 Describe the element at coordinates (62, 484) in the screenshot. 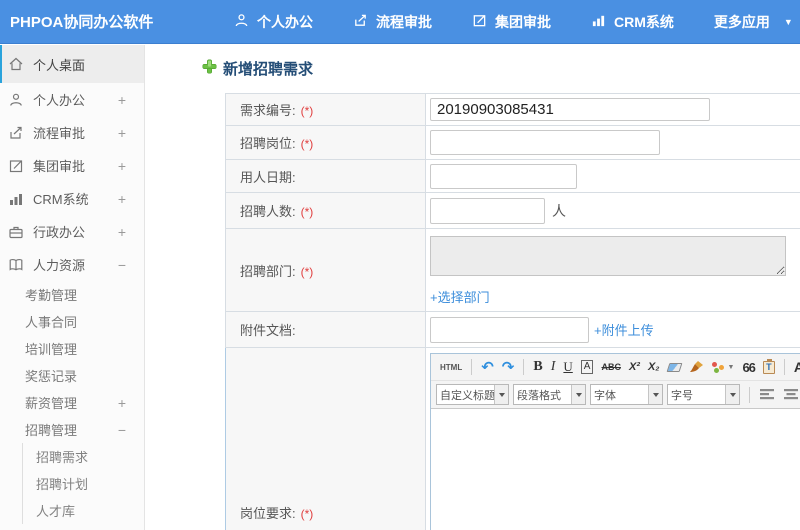

I see `subitem-label: 招聘计划` at that location.